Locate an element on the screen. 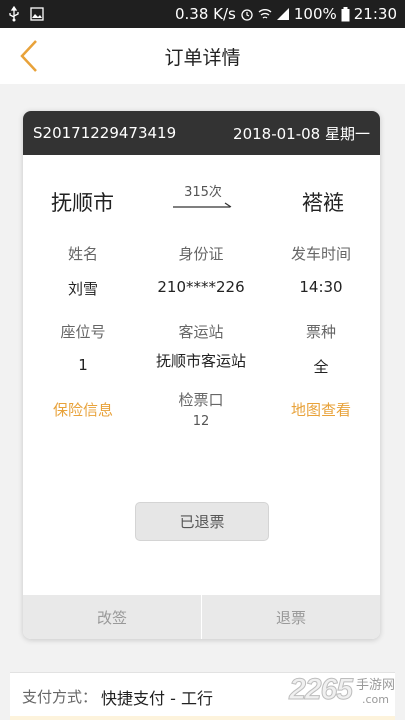 Image resolution: width=405 pixels, height=720 pixels. app-header: 订单详情 is located at coordinates (202, 56).